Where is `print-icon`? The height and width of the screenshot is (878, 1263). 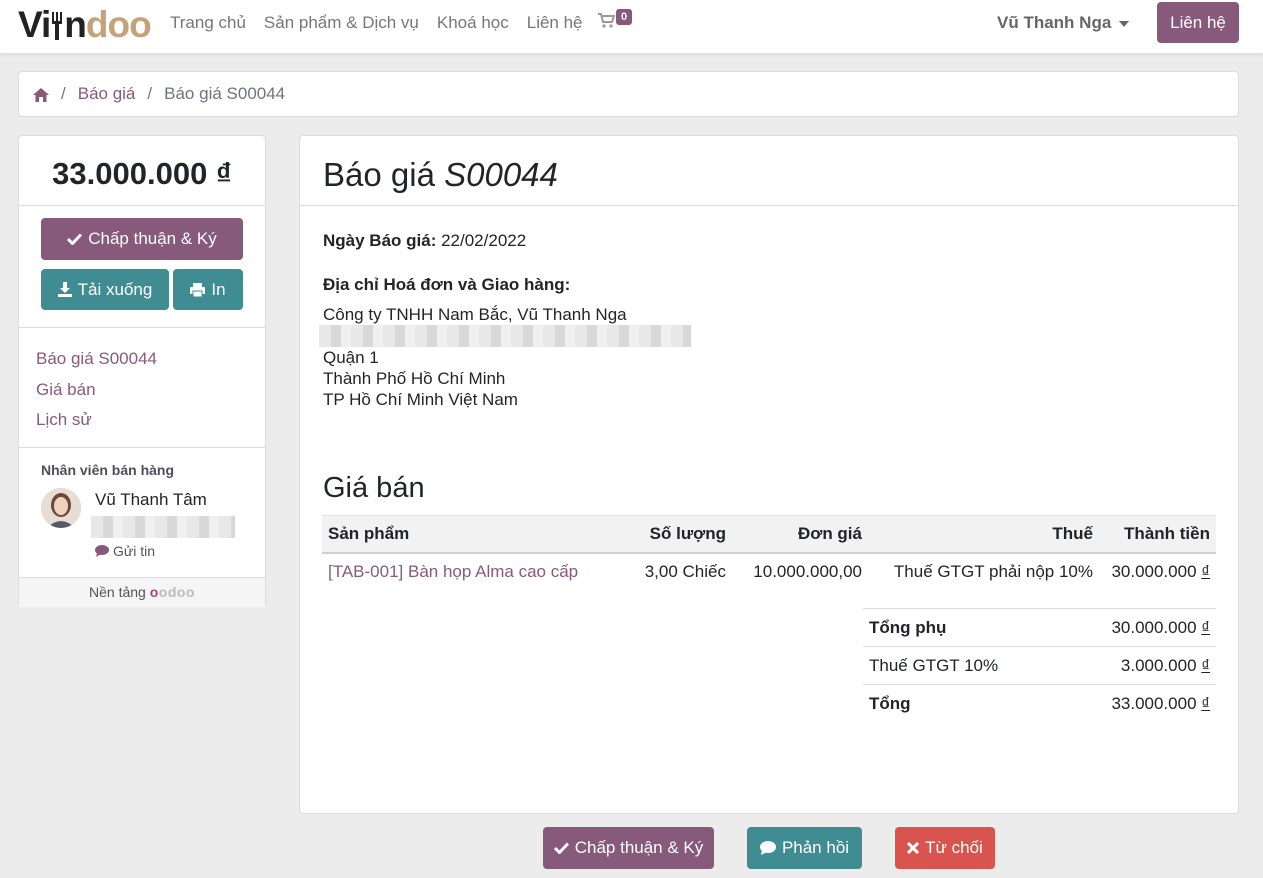 print-icon is located at coordinates (198, 289).